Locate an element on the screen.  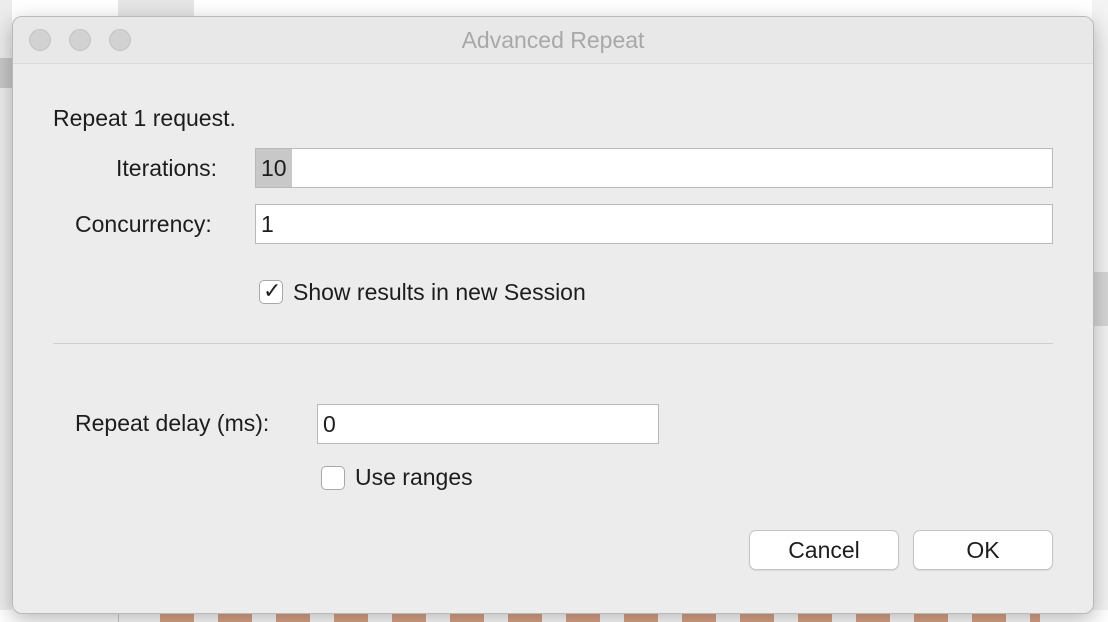
background-scrollbar-thumb is located at coordinates (1100, 299).